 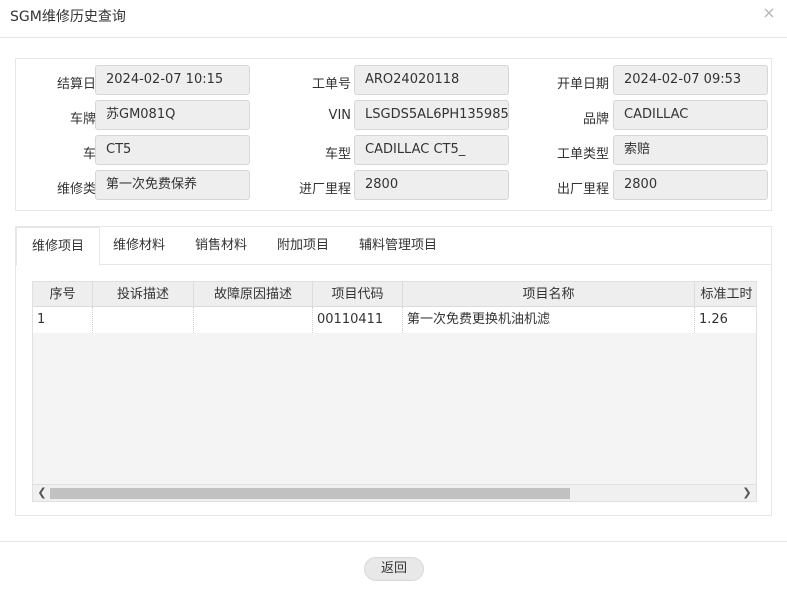 I want to click on open-date-field: 2024-02-07 09:53, so click(x=690, y=80).